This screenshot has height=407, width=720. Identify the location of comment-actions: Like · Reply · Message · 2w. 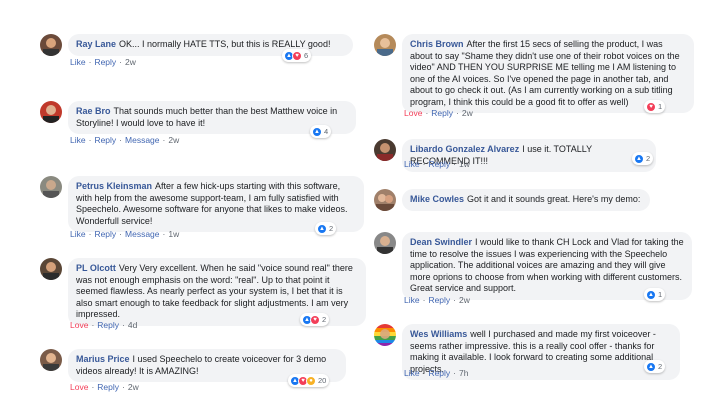
(125, 140).